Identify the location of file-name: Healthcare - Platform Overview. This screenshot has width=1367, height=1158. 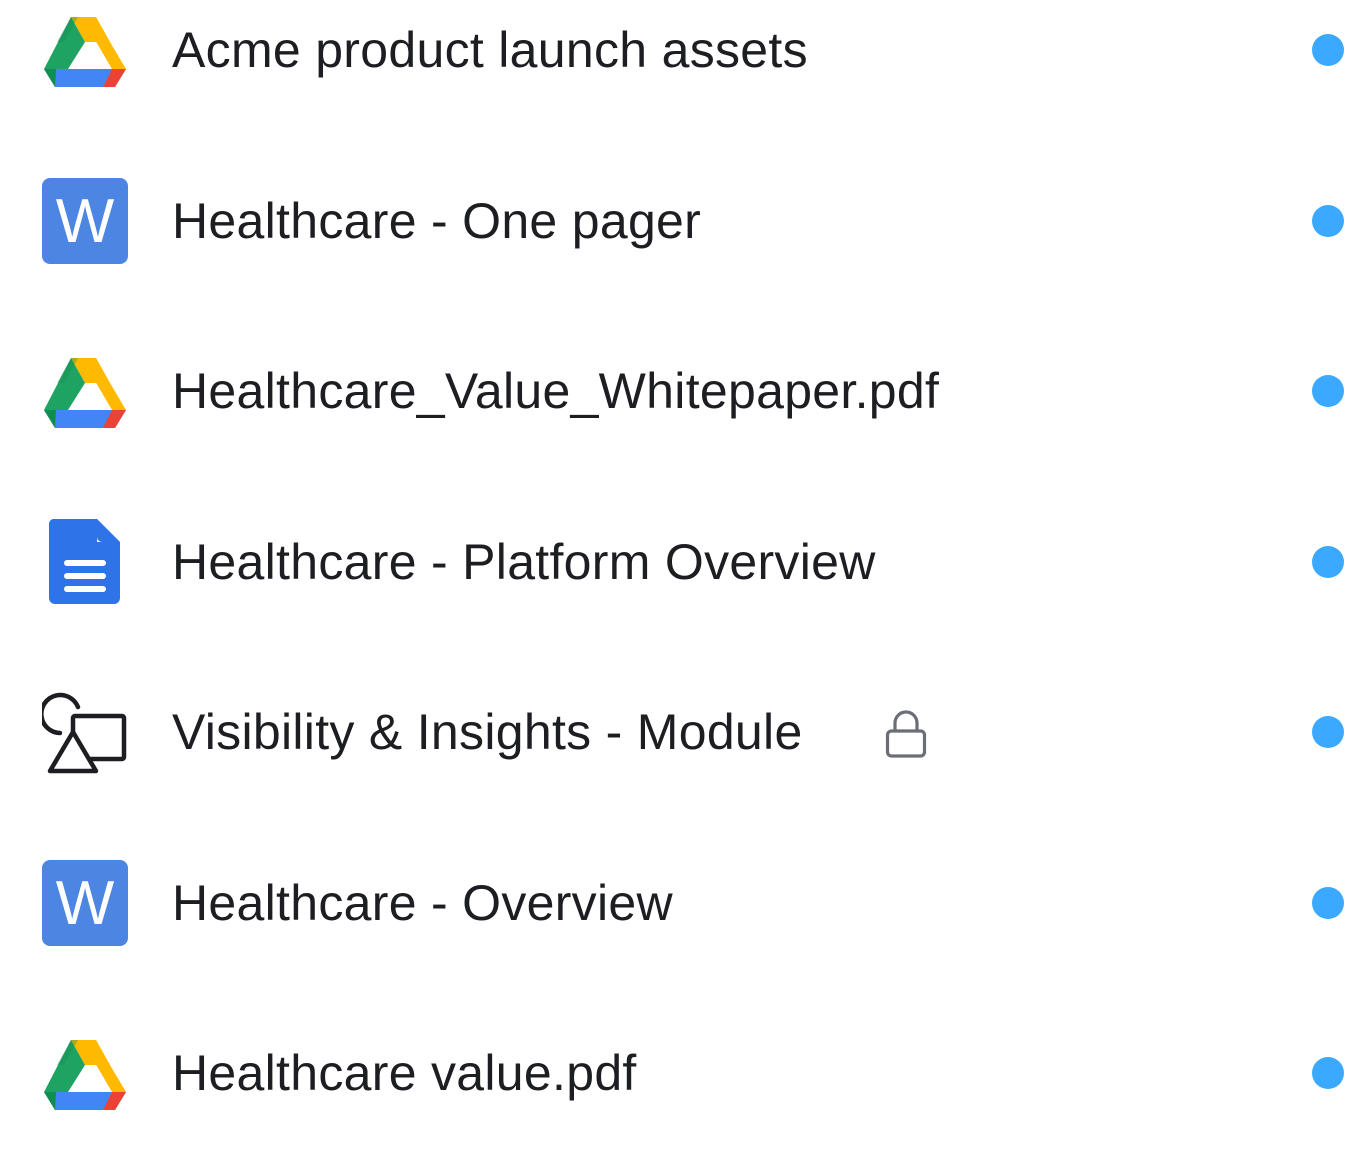
(524, 562).